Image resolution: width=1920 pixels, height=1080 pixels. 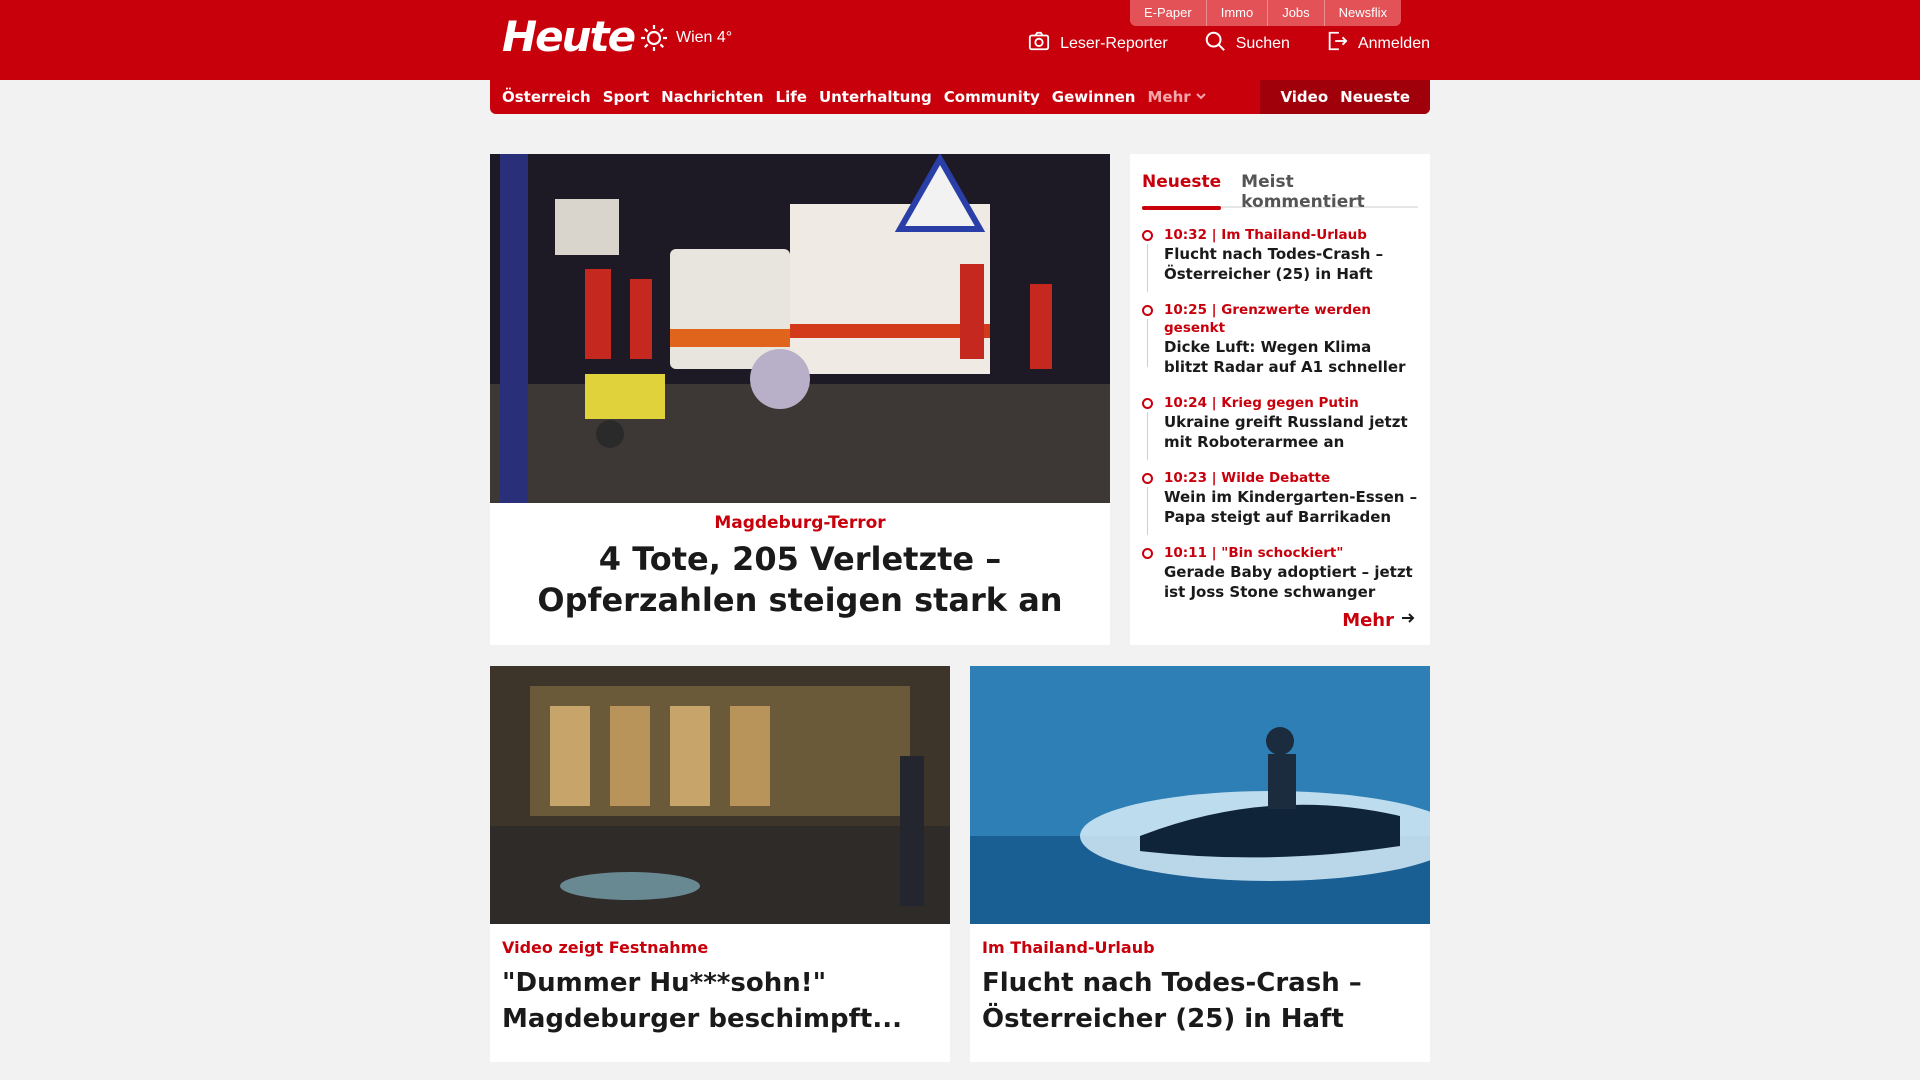 I want to click on util-link-jobs: Jobs, so click(x=1295, y=13).